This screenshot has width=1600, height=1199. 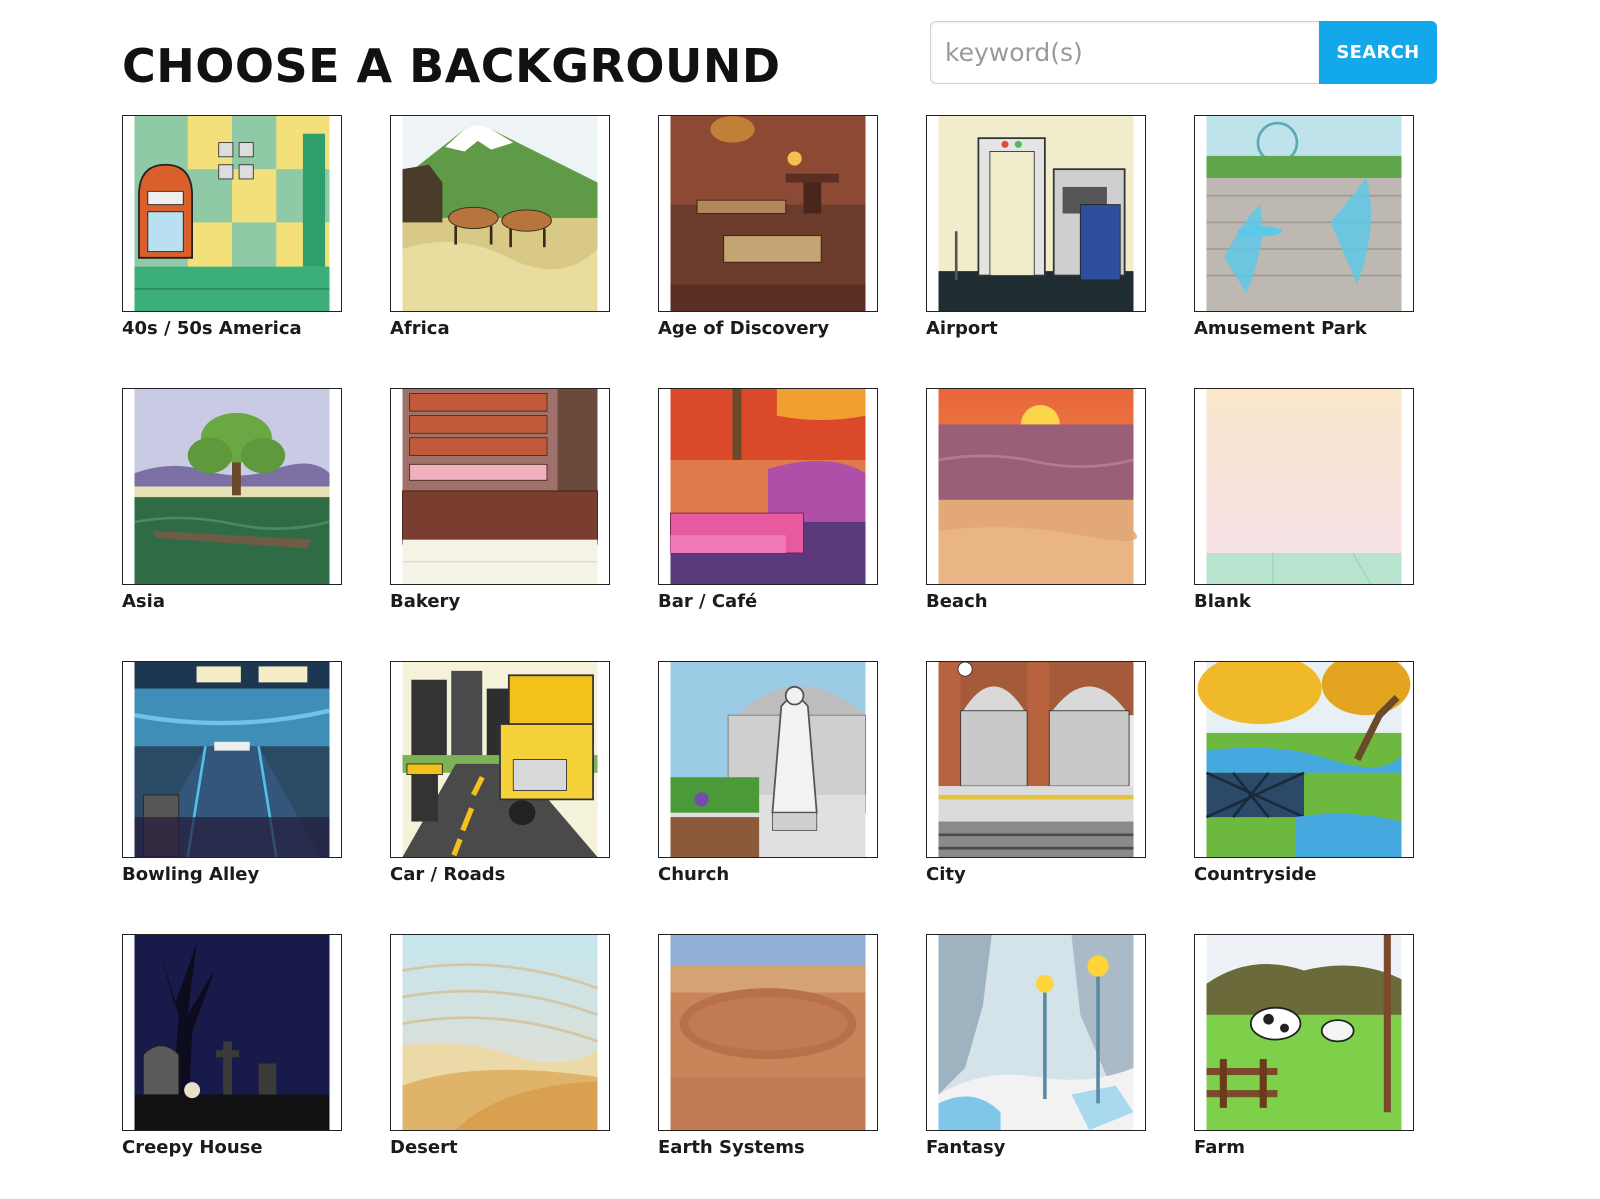 I want to click on background-tile: Blank, so click(x=1304, y=500).